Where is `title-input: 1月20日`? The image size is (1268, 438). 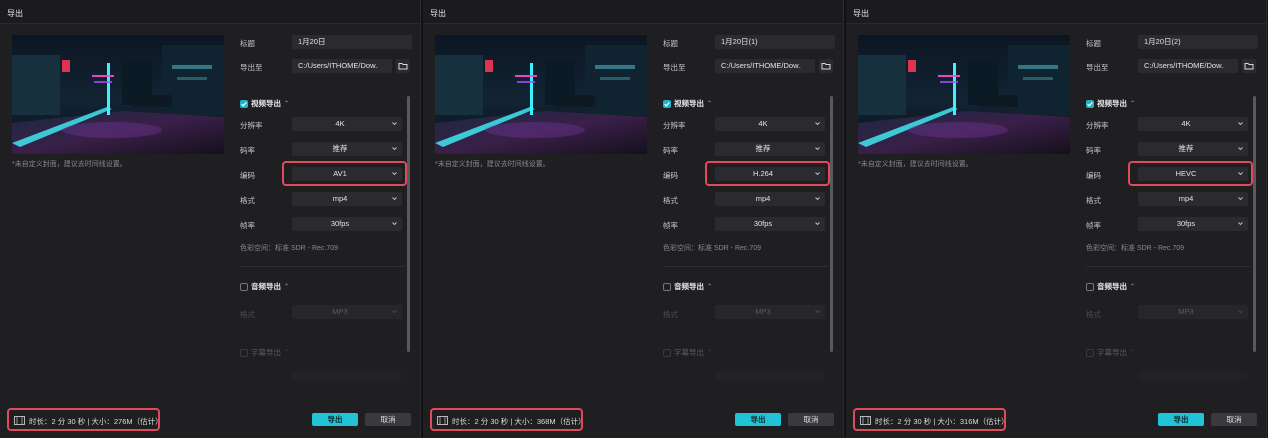
title-input: 1月20日 is located at coordinates (352, 42).